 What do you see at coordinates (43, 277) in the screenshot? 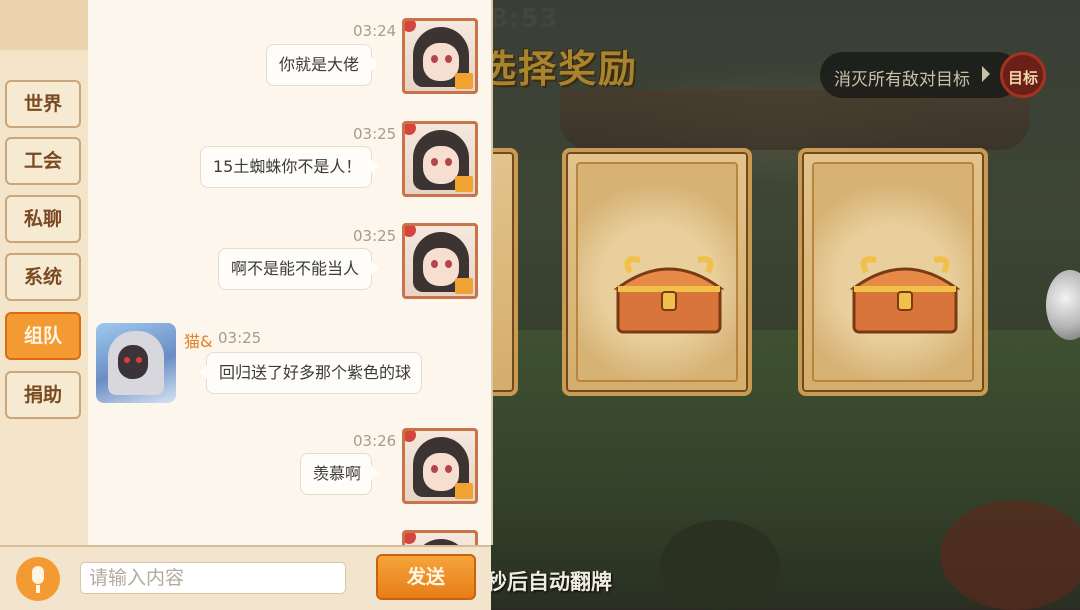
I see `tab-system: 系统` at bounding box center [43, 277].